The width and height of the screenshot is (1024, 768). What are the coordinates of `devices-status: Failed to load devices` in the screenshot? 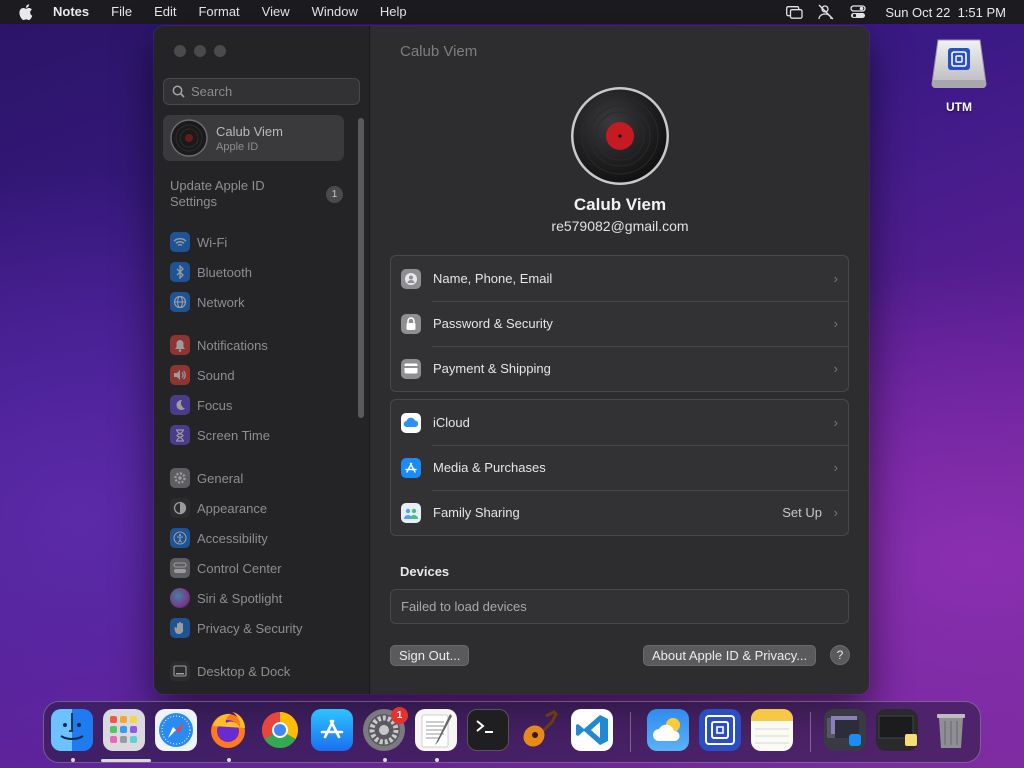 It's located at (619, 606).